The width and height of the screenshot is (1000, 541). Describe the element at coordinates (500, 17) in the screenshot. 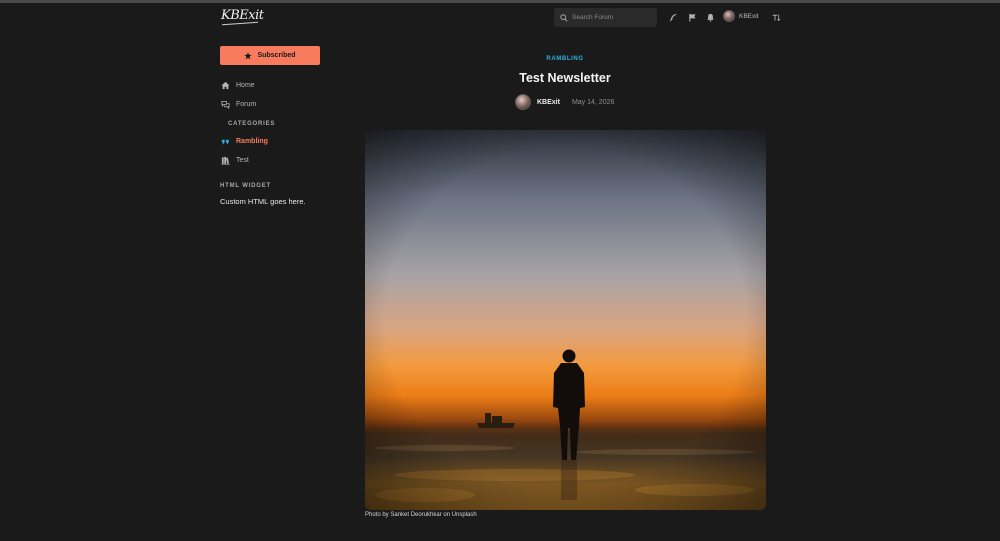

I see `site-header: KBExit KBExit` at that location.